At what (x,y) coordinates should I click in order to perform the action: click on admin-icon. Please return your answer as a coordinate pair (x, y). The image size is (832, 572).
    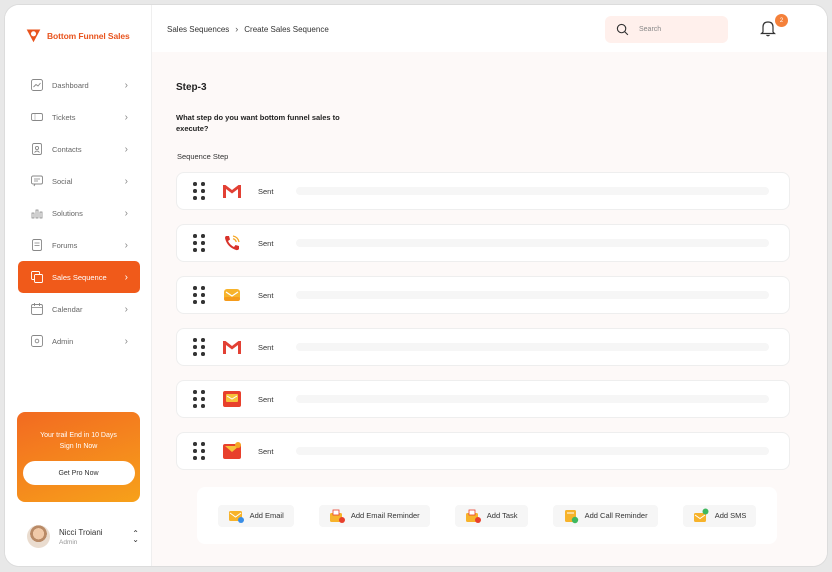
    Looking at the image, I should click on (36, 341).